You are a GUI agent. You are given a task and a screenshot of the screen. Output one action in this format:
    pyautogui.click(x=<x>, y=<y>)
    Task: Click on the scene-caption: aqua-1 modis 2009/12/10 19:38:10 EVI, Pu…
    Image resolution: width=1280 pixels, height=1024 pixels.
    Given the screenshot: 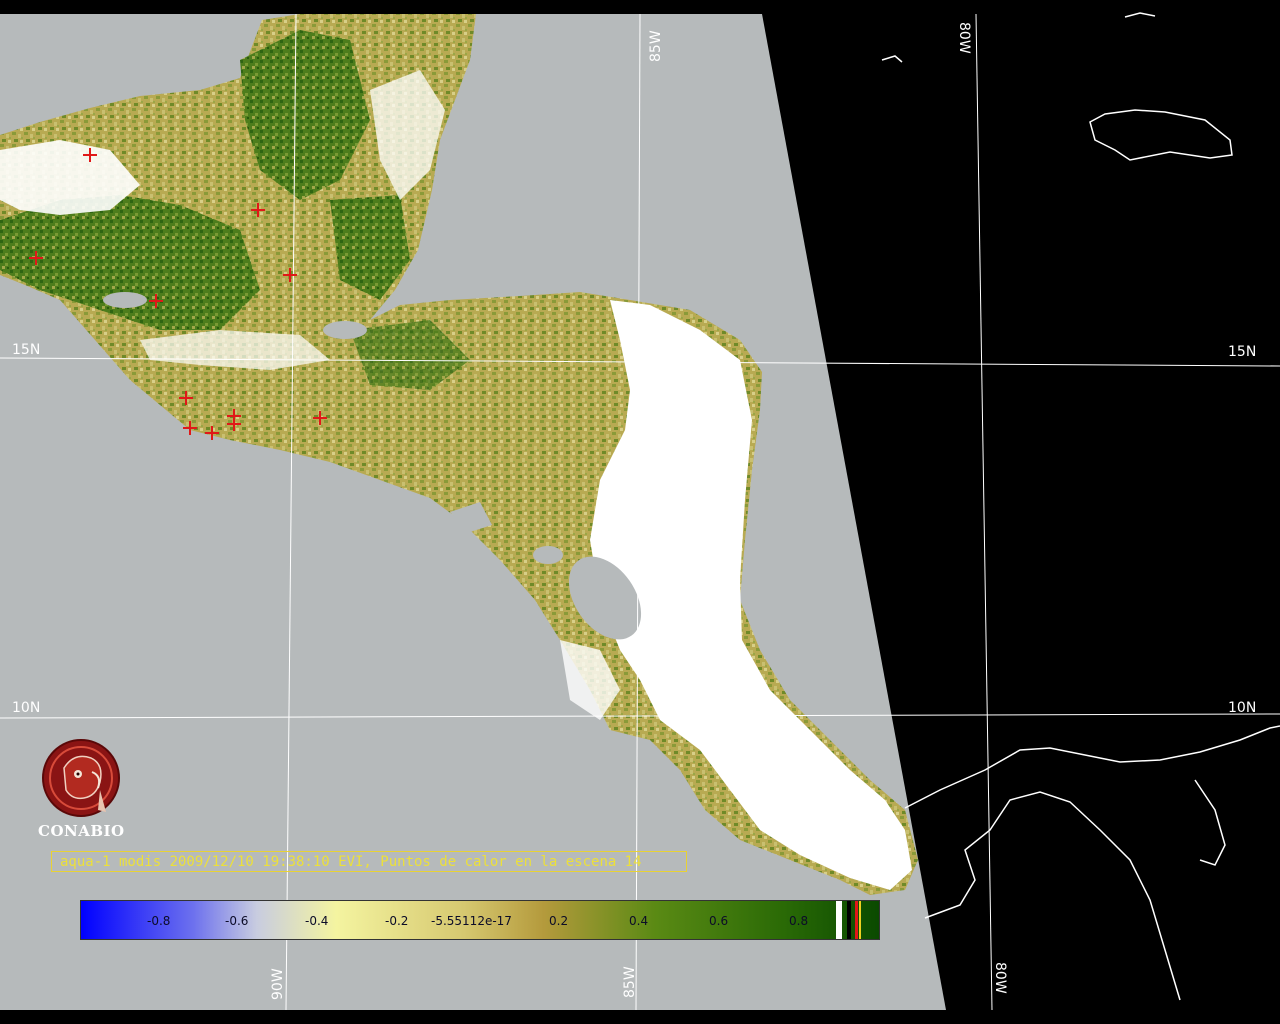 What is the action you would take?
    pyautogui.click(x=369, y=861)
    